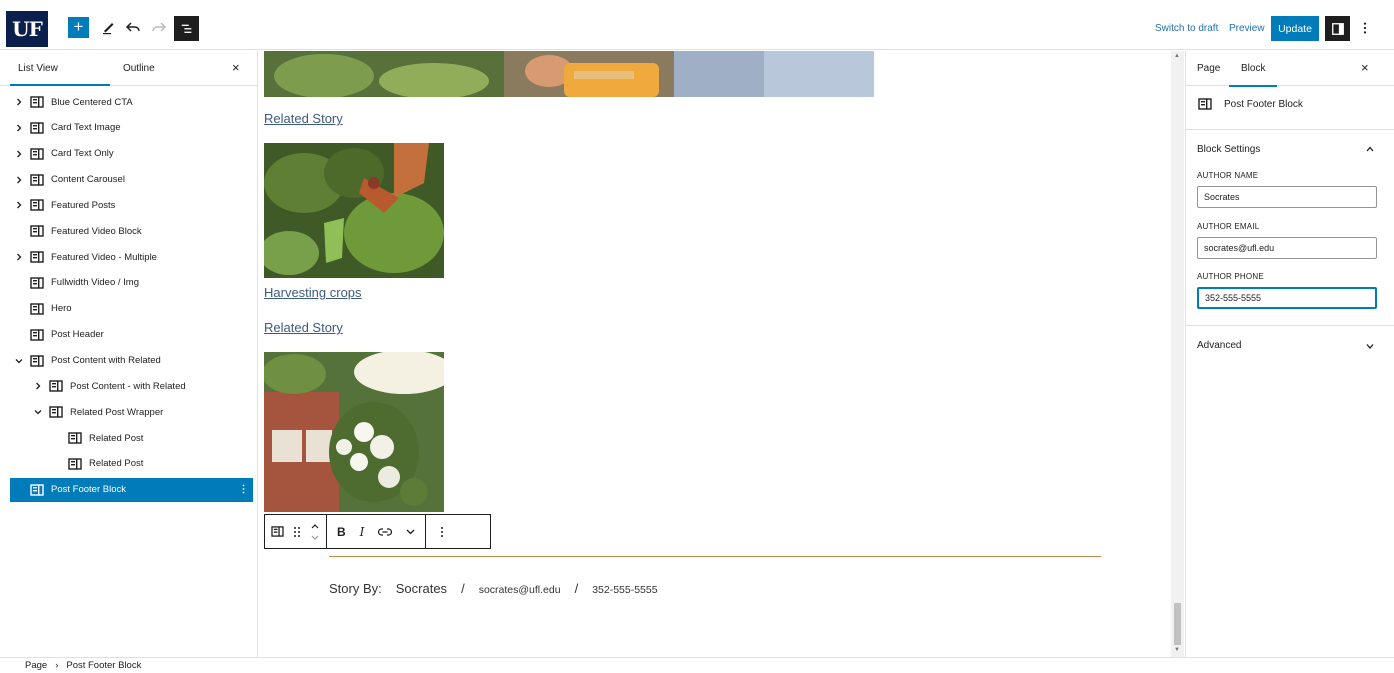 The width and height of the screenshot is (1394, 673). I want to click on list-view-item: Post Header, so click(131, 335).